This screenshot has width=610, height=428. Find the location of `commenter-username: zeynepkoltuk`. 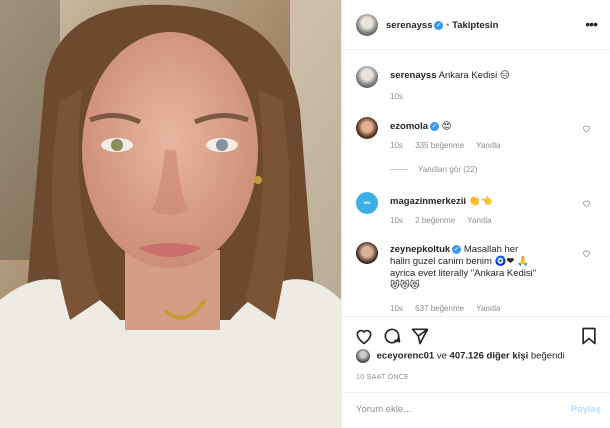

commenter-username: zeynepkoltuk is located at coordinates (420, 249).